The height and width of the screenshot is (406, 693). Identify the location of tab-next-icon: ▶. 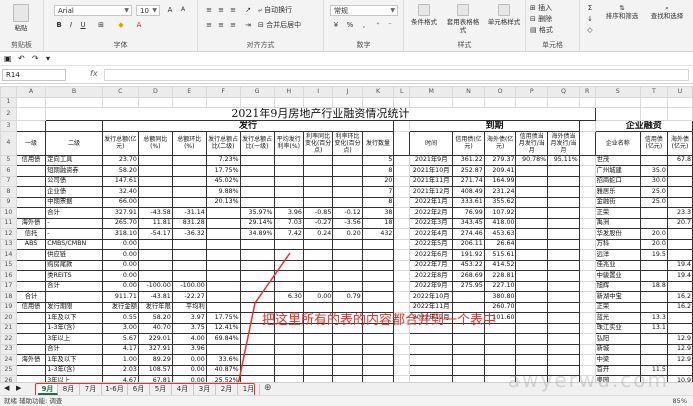
(18, 388).